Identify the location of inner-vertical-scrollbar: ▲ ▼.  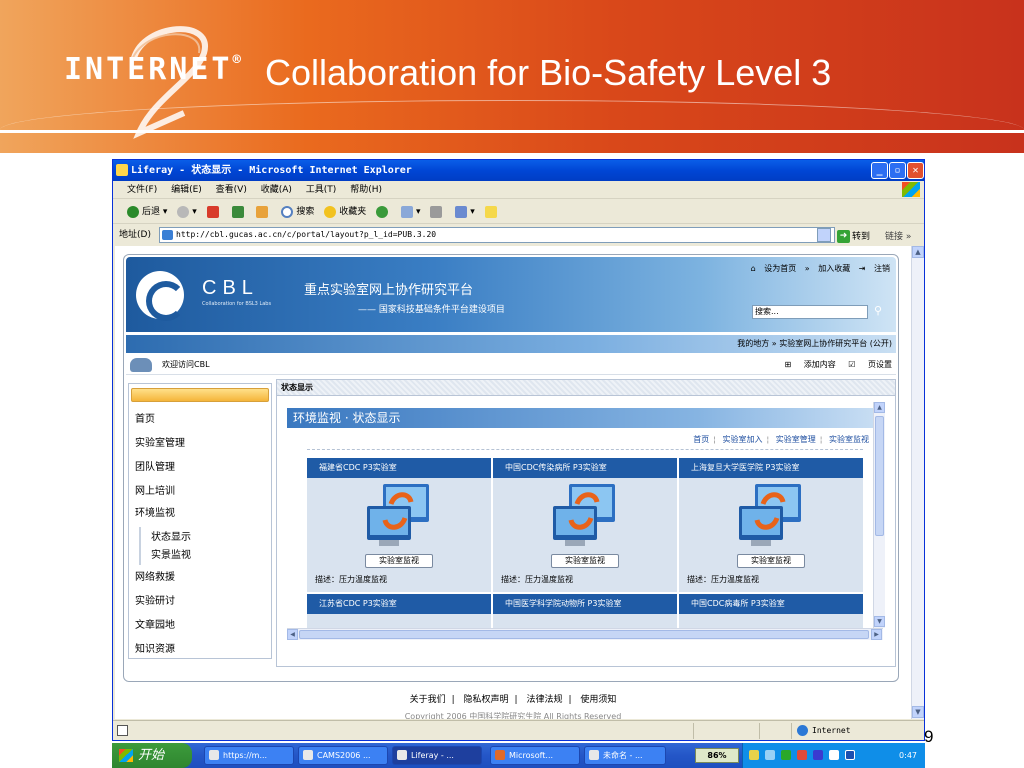
(879, 515).